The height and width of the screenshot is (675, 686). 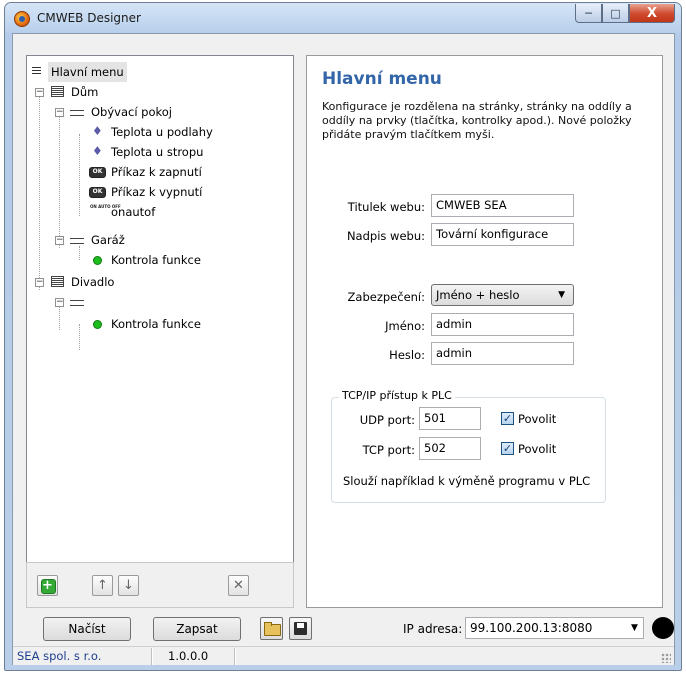 What do you see at coordinates (123, 212) in the screenshot?
I see `tree-item-onautof: onautof` at bounding box center [123, 212].